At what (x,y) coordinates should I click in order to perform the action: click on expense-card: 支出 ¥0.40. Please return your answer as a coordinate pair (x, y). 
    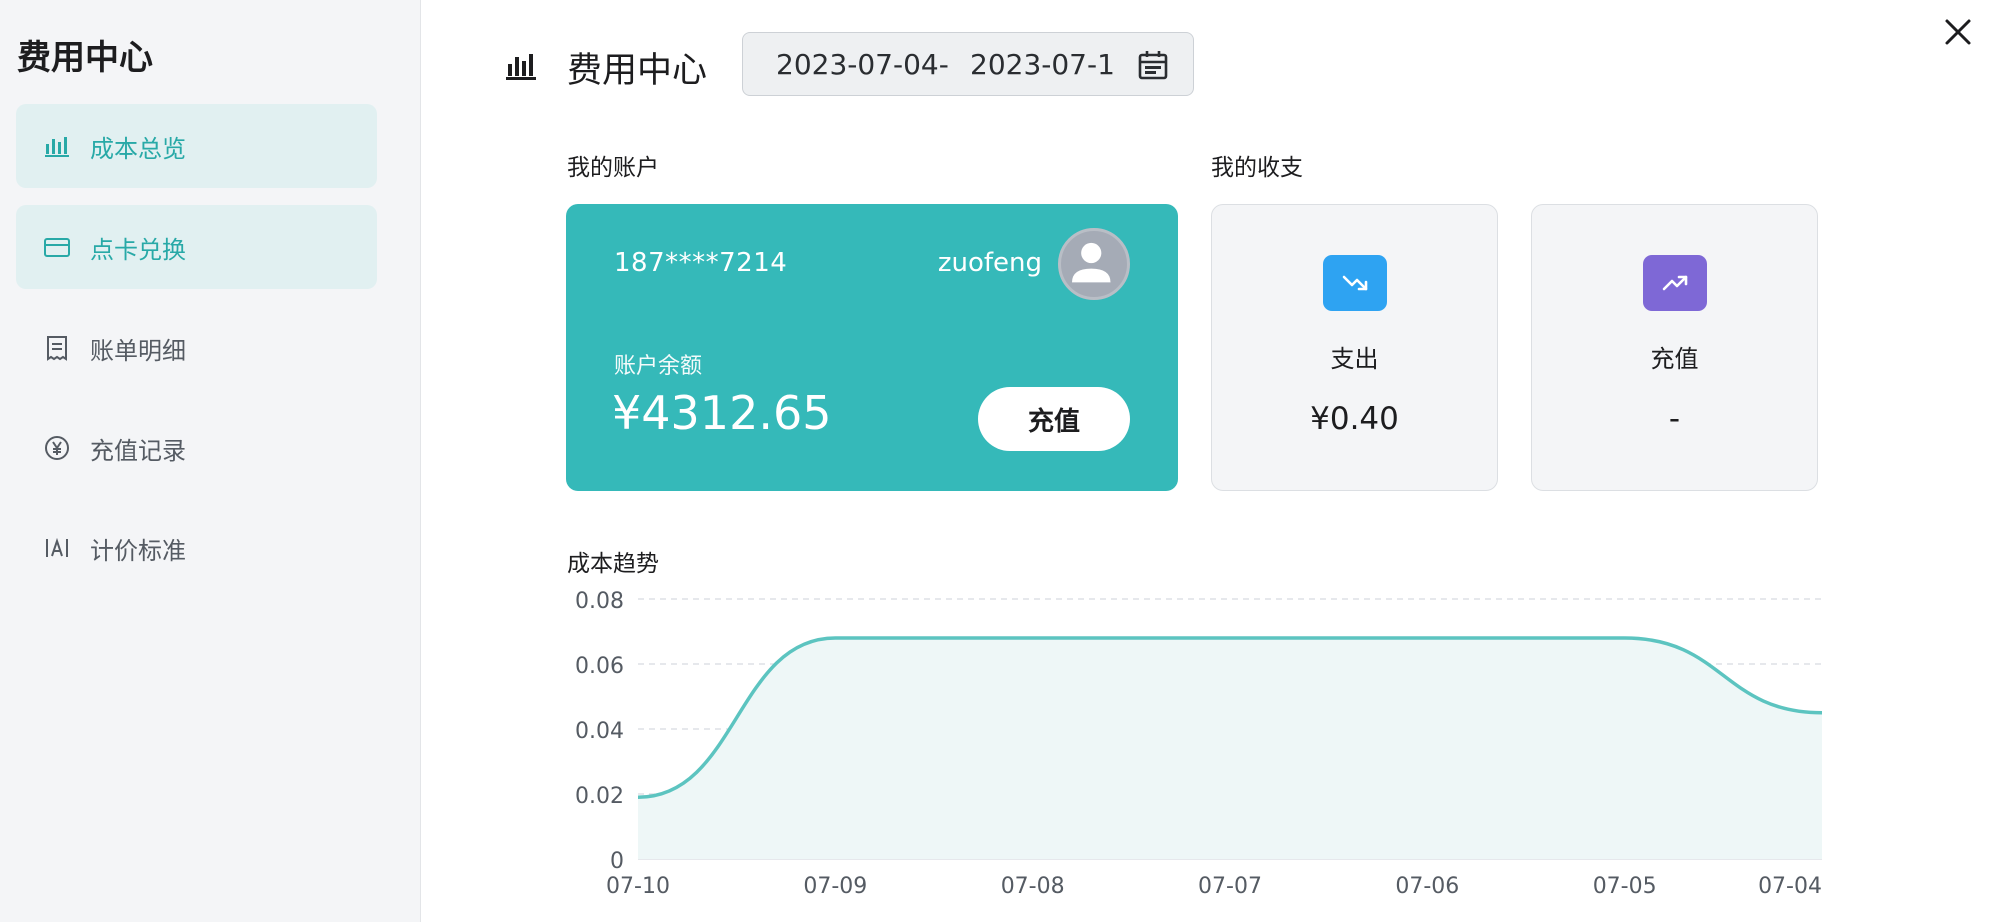
    Looking at the image, I should click on (1354, 347).